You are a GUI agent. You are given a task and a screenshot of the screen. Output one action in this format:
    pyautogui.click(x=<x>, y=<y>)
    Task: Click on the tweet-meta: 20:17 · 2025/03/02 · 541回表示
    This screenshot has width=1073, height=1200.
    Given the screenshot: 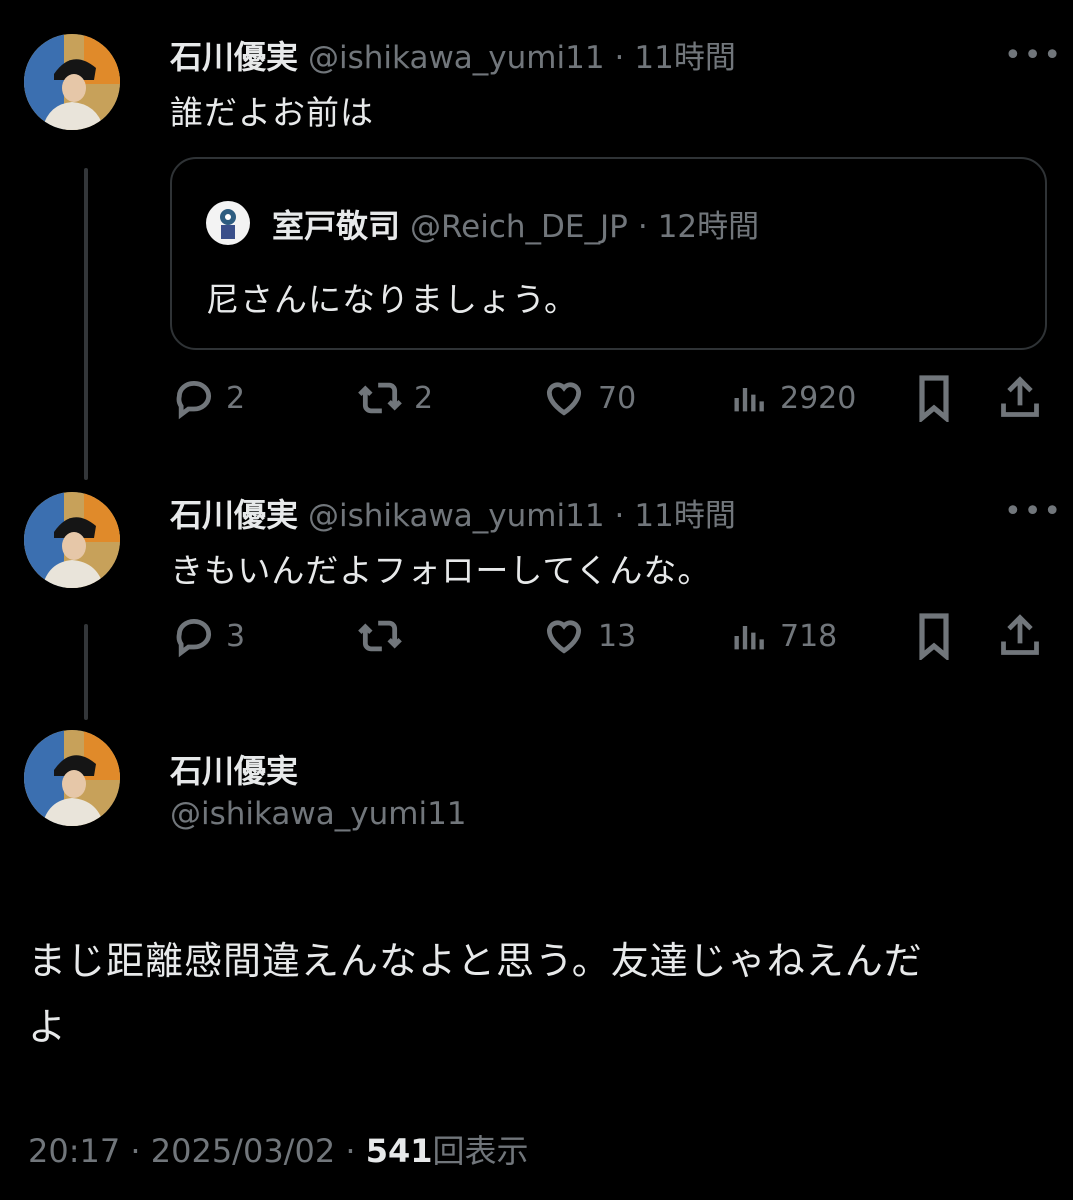 What is the action you would take?
    pyautogui.click(x=278, y=1149)
    